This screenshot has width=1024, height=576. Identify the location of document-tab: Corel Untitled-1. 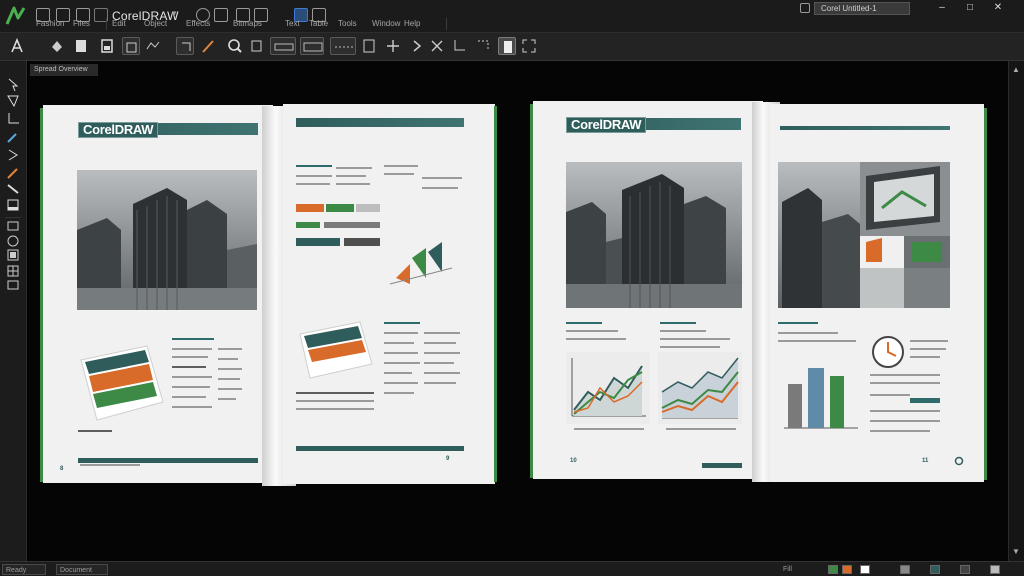
(862, 8).